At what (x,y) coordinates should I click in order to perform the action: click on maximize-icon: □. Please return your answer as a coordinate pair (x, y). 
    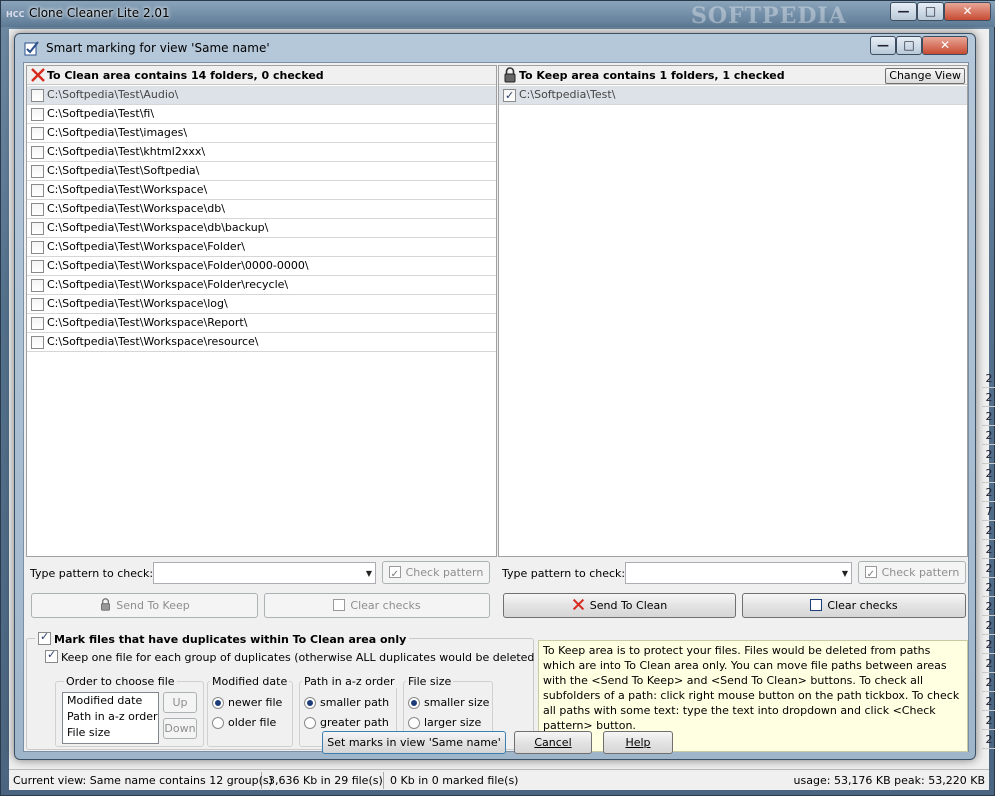
    Looking at the image, I should click on (909, 45).